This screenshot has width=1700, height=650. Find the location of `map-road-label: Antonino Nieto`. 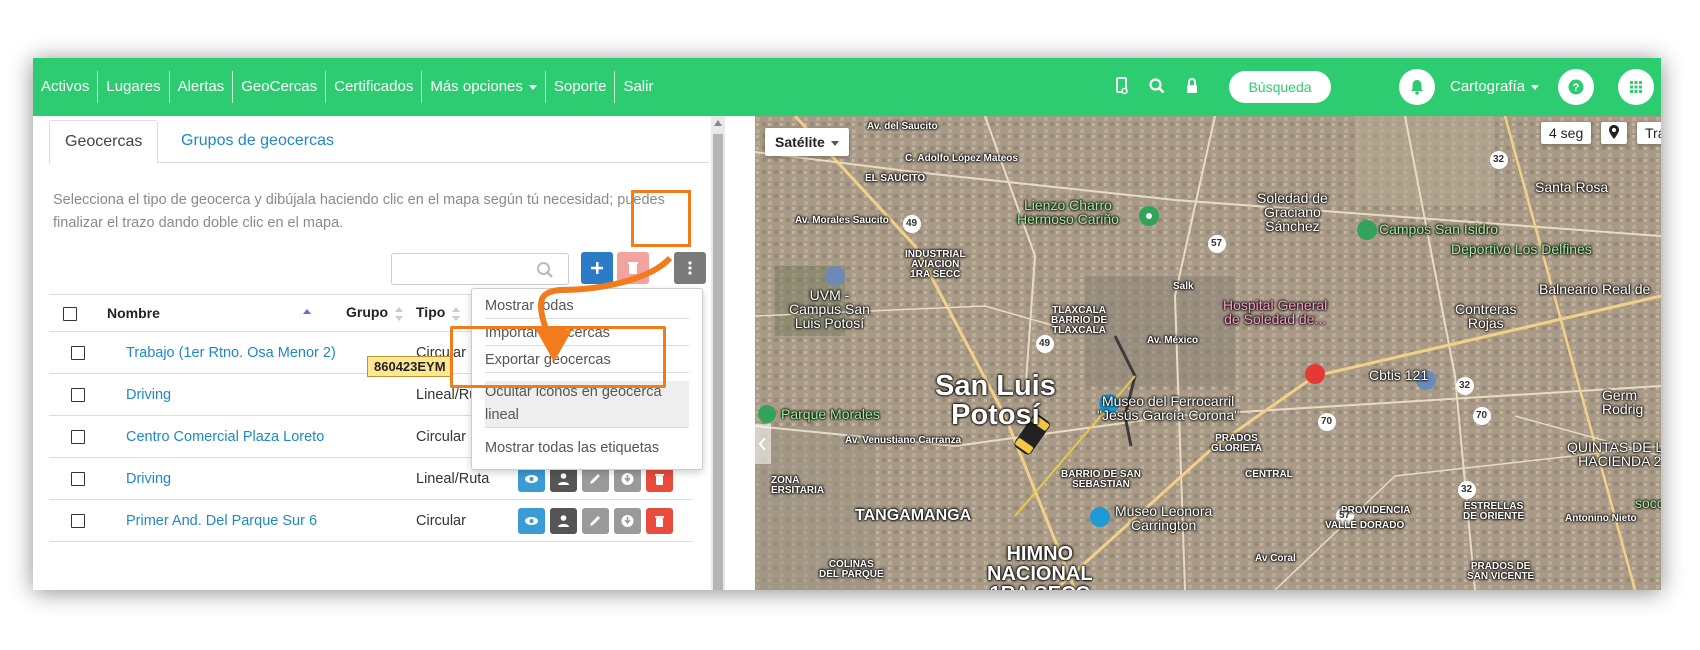

map-road-label: Antonino Nieto is located at coordinates (1601, 518).